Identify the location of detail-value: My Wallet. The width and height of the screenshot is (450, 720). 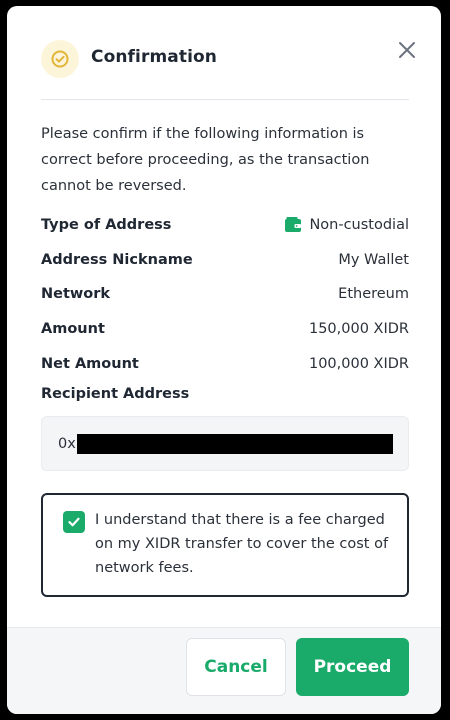
(373, 260).